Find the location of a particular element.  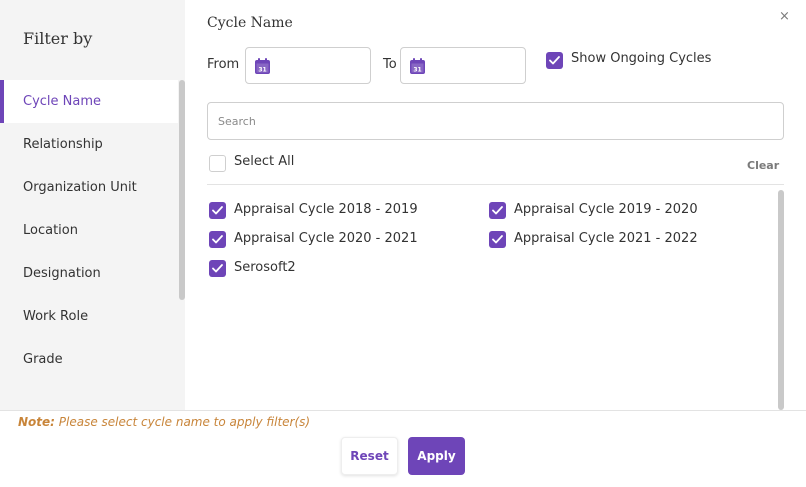

cycle-option-label: Serosoft2 is located at coordinates (265, 267).